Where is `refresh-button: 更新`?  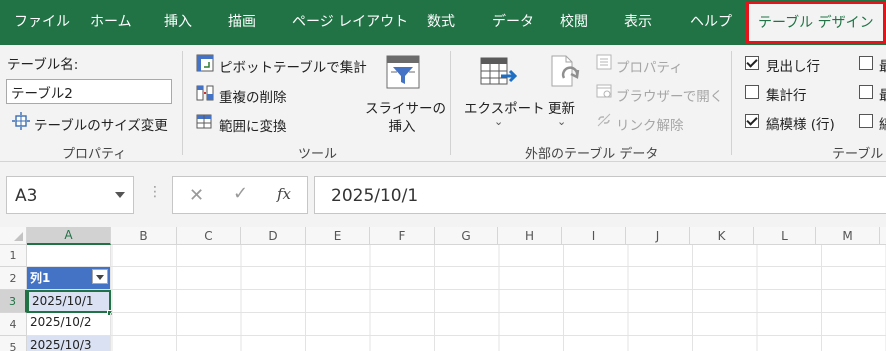 refresh-button: 更新 is located at coordinates (561, 107).